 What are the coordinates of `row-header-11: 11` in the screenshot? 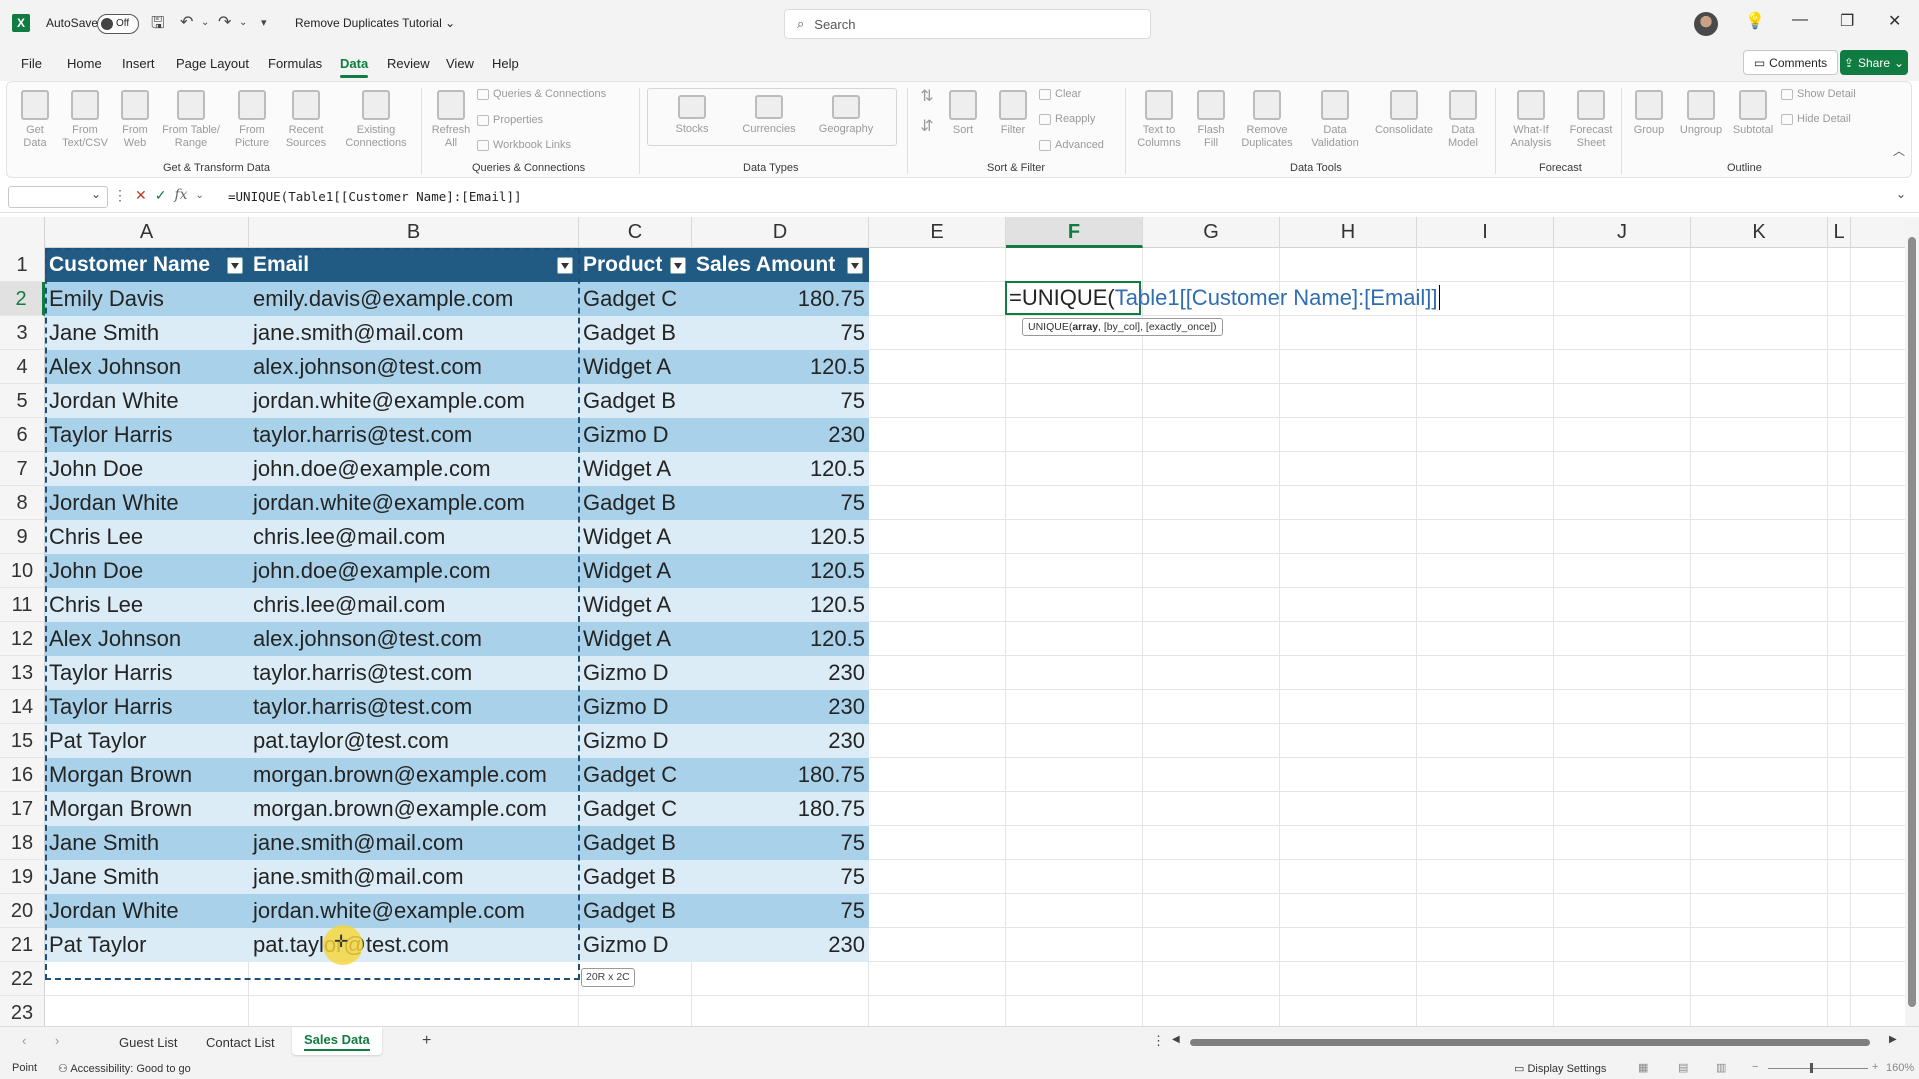 It's located at (22, 605).